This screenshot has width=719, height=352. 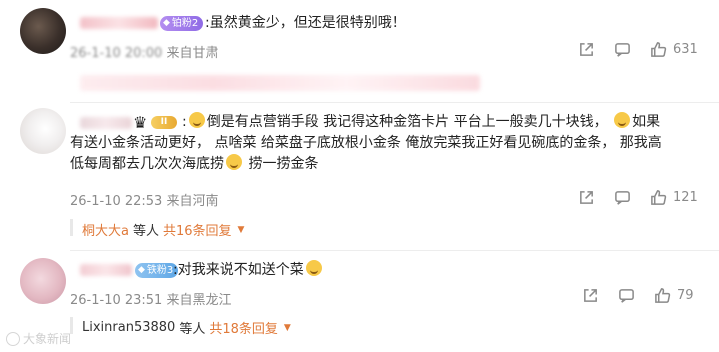 What do you see at coordinates (144, 201) in the screenshot?
I see `comment-meta: 26-1-10 22:53 来自河南` at bounding box center [144, 201].